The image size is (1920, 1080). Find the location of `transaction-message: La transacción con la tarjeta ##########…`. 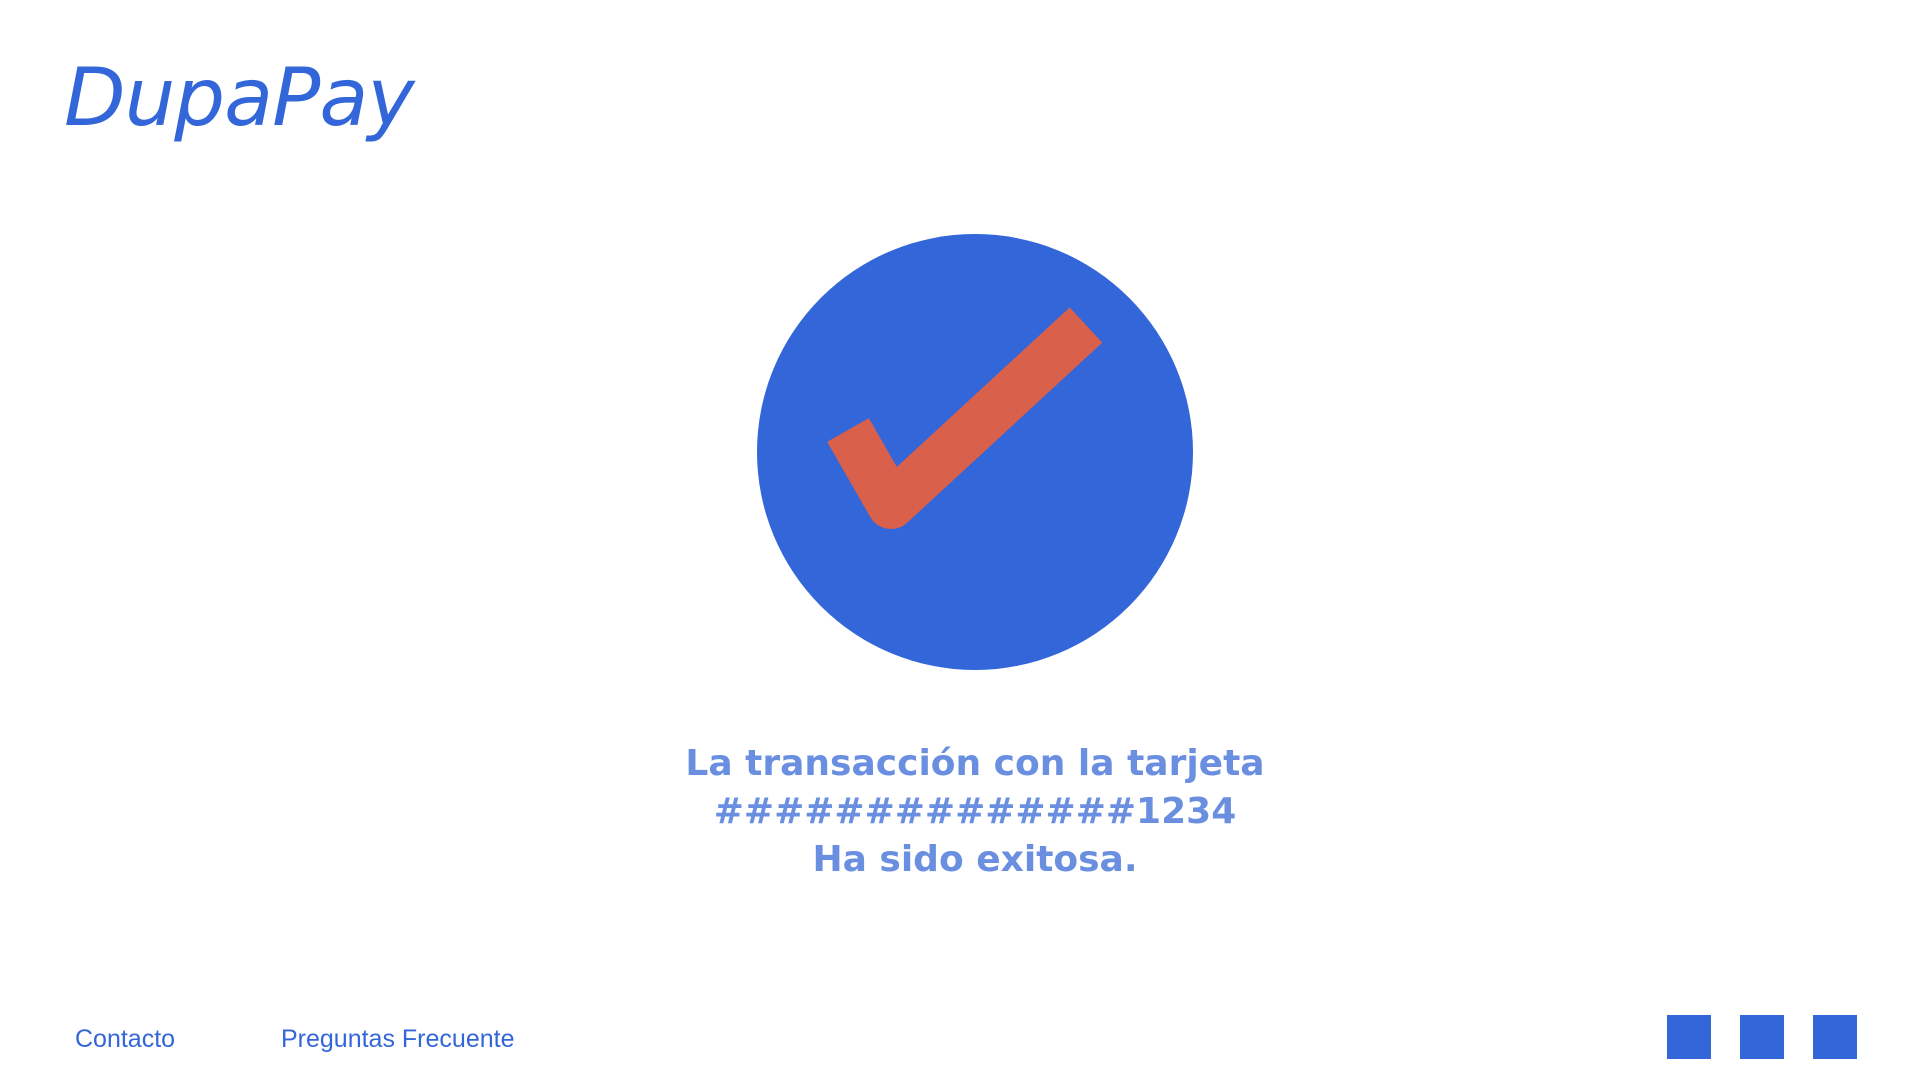

transaction-message: La transacción con la tarjeta ##########… is located at coordinates (975, 812).